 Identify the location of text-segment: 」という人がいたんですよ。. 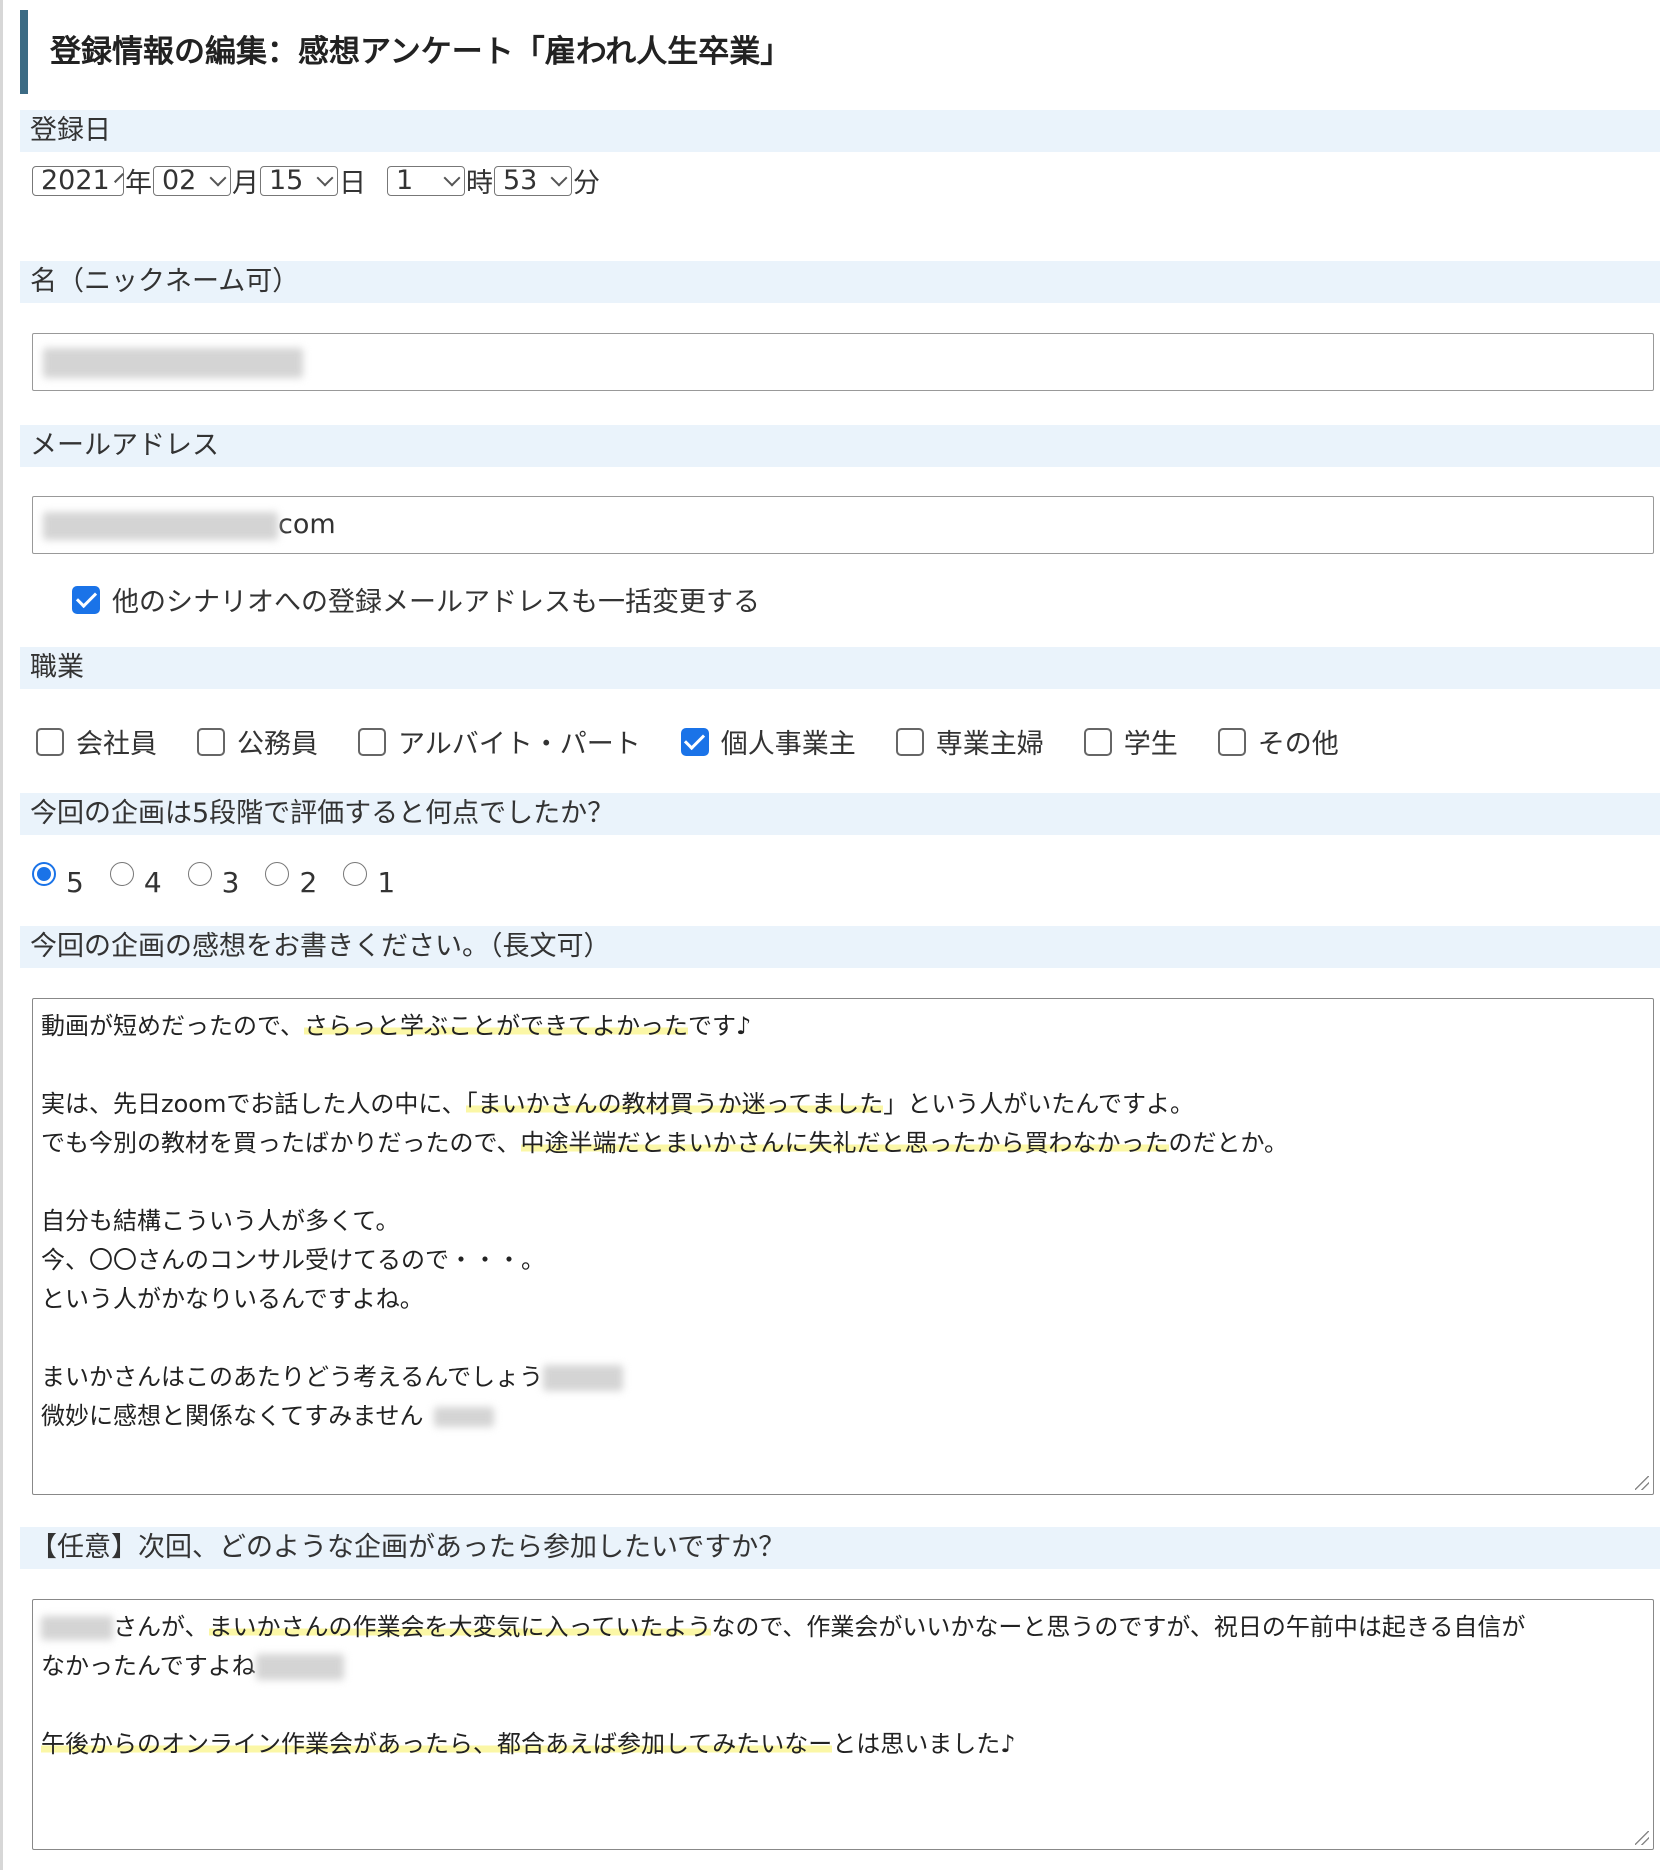
(1039, 1104).